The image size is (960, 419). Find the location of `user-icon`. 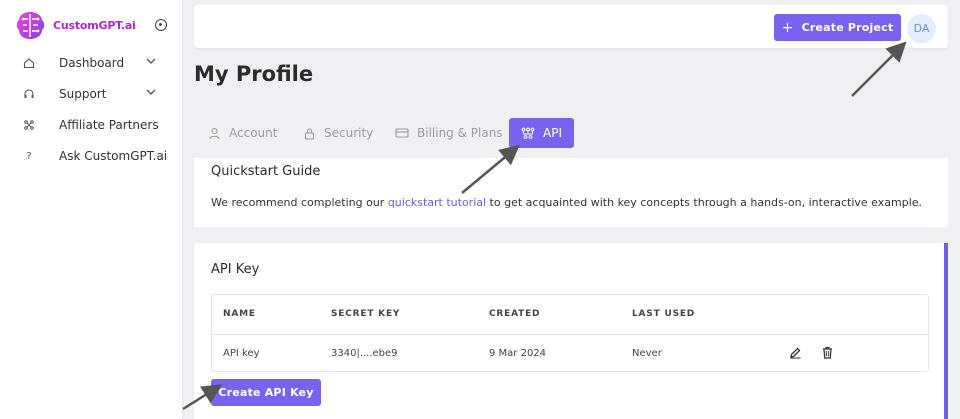

user-icon is located at coordinates (214, 133).